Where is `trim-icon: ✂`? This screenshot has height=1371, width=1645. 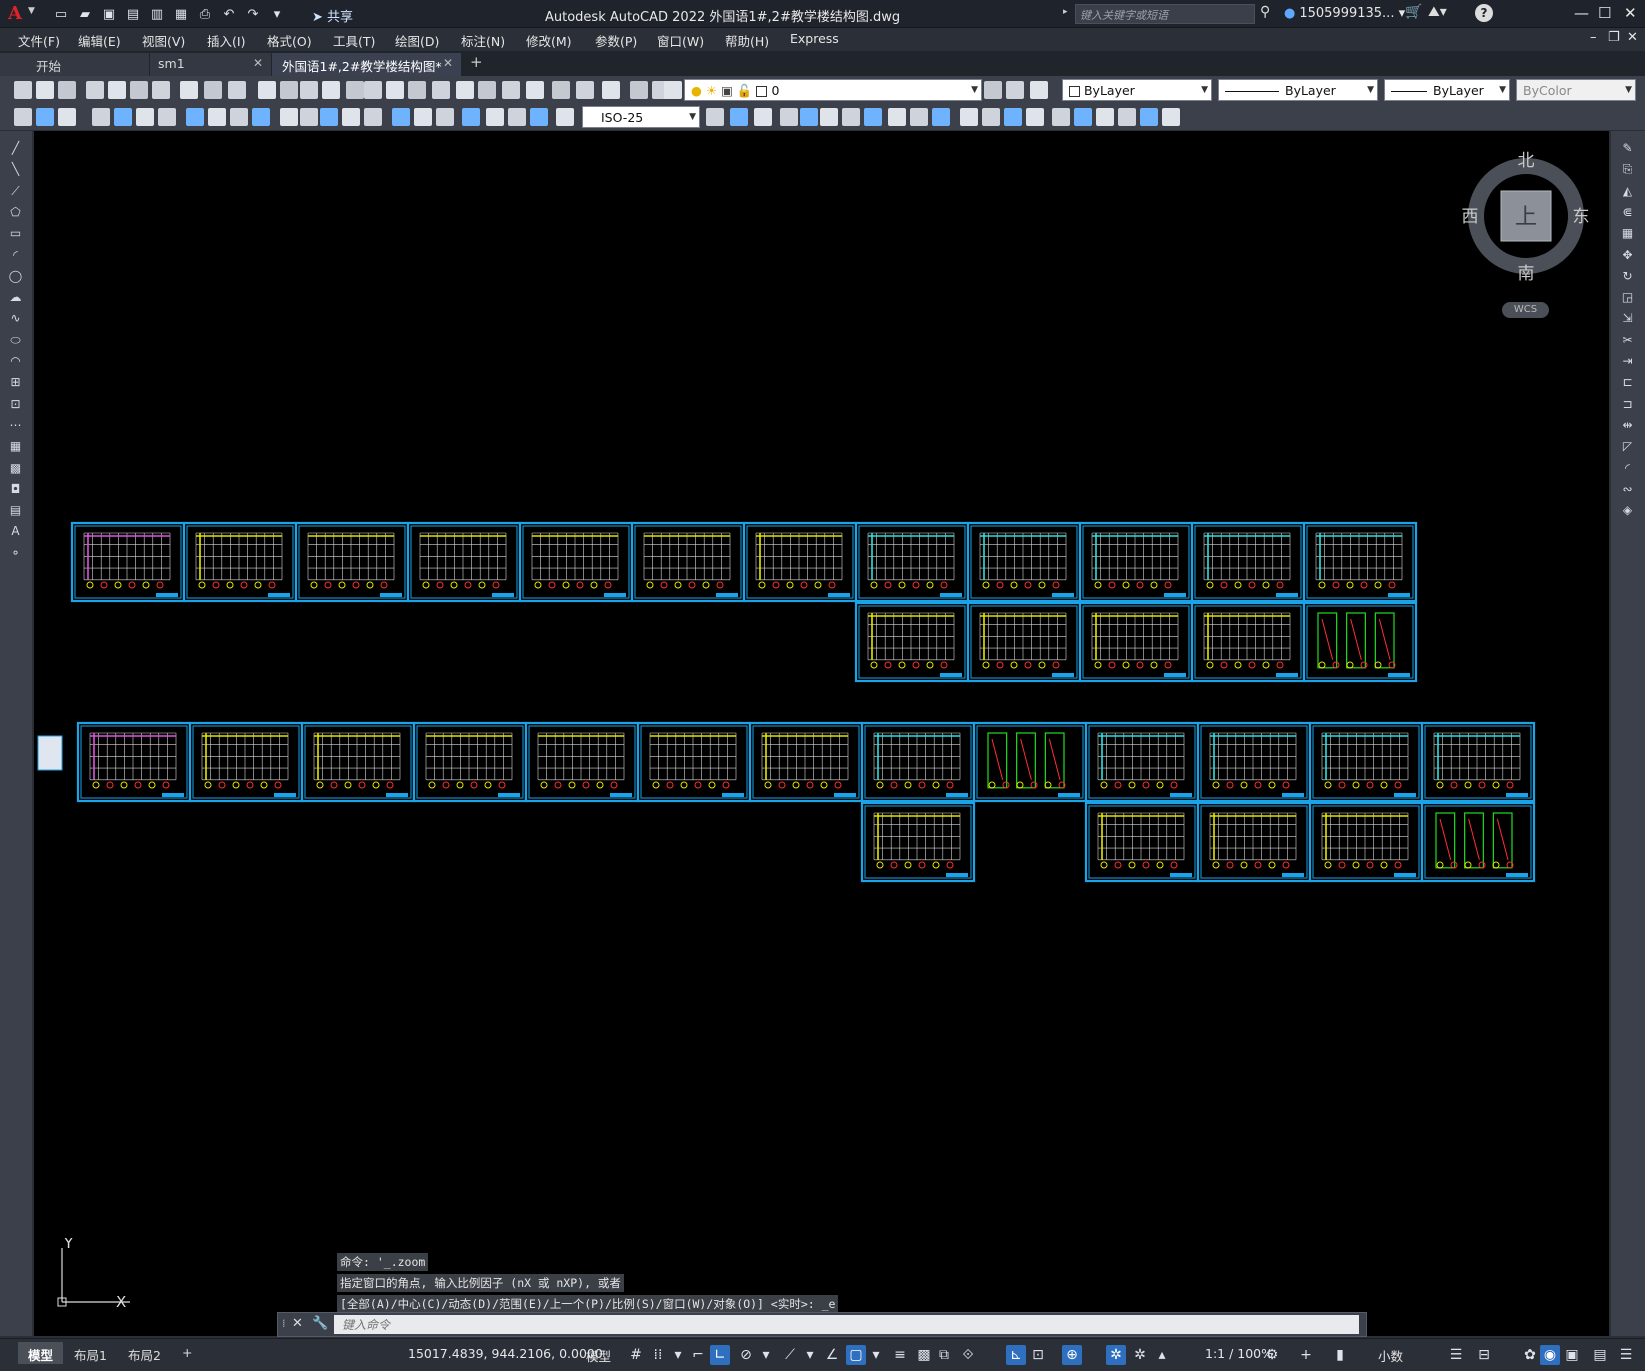
trim-icon: ✂ is located at coordinates (1627, 340).